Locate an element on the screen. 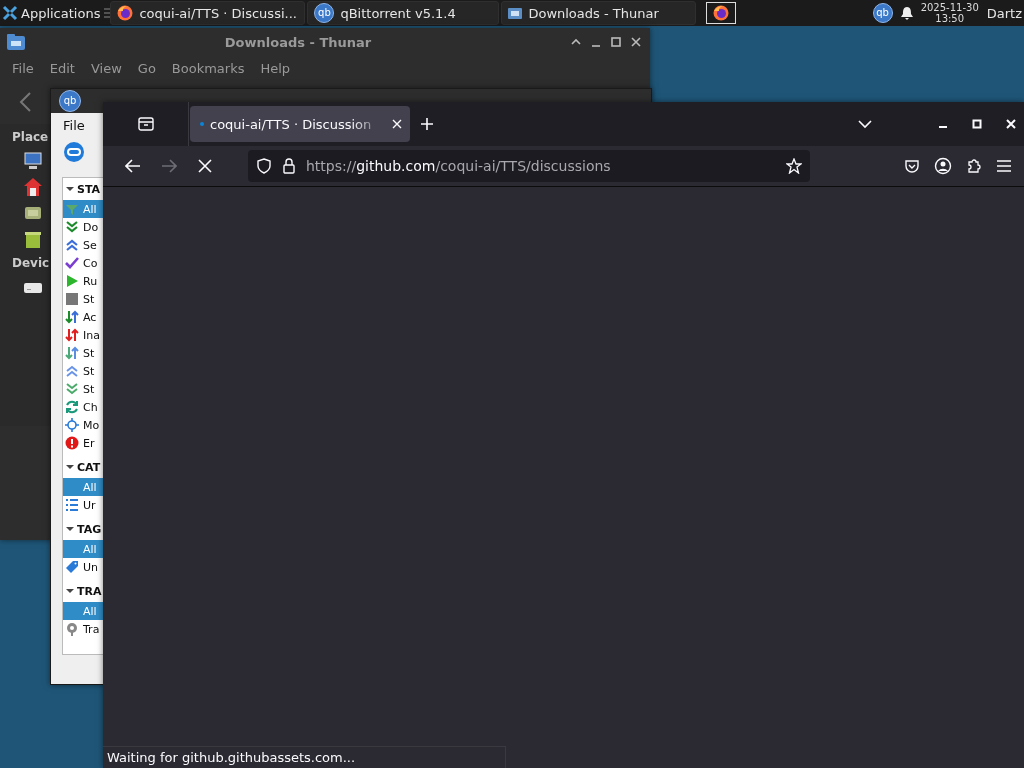 The image size is (1024, 768). tab-groups-icon is located at coordinates (145, 124).